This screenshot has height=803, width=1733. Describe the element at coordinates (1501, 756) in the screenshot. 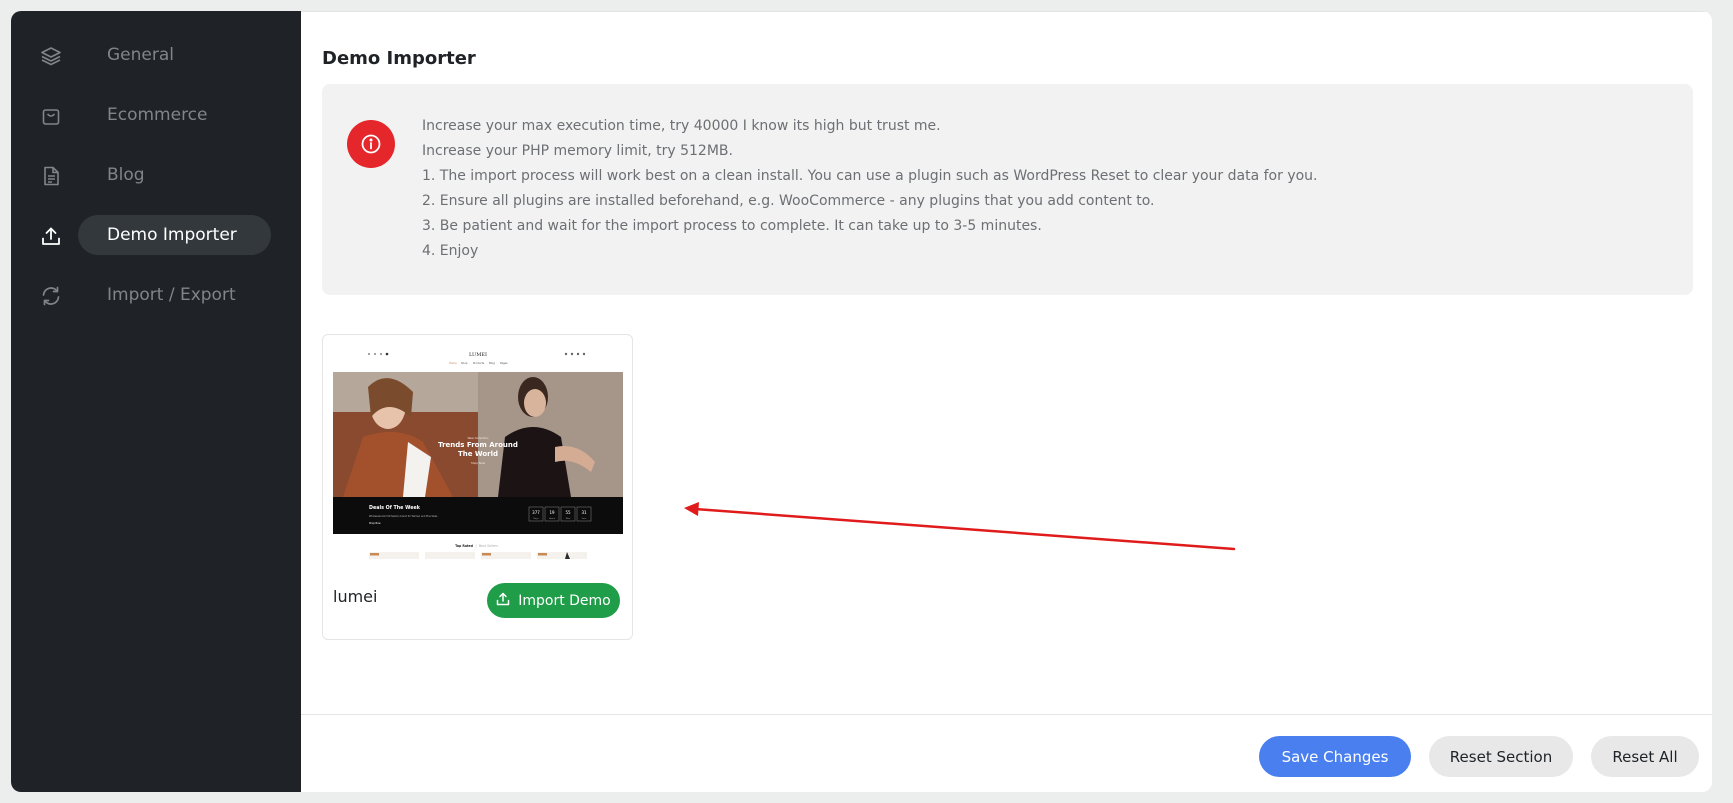

I see `reset-section-button: Reset Section` at that location.